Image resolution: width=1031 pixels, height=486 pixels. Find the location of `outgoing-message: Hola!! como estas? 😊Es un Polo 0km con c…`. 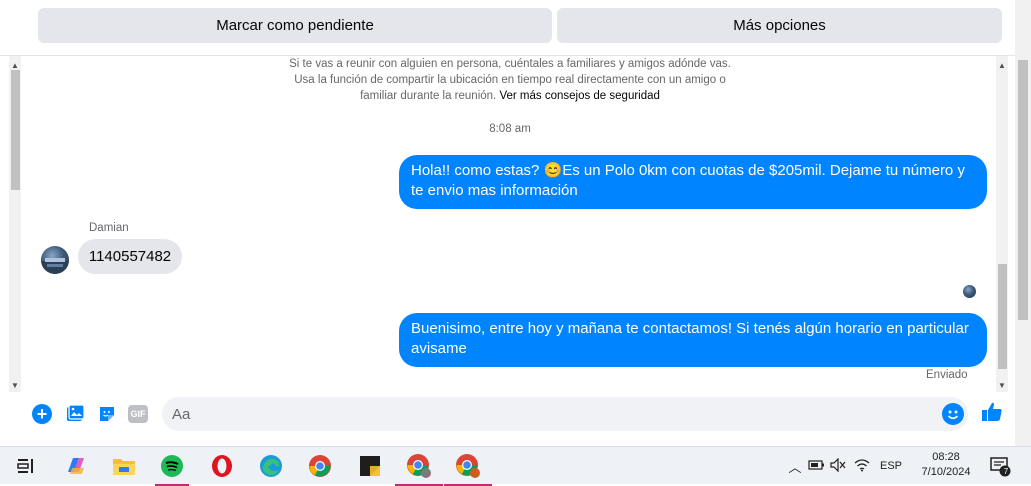

outgoing-message: Hola!! como estas? 😊Es un Polo 0km con c… is located at coordinates (693, 182).